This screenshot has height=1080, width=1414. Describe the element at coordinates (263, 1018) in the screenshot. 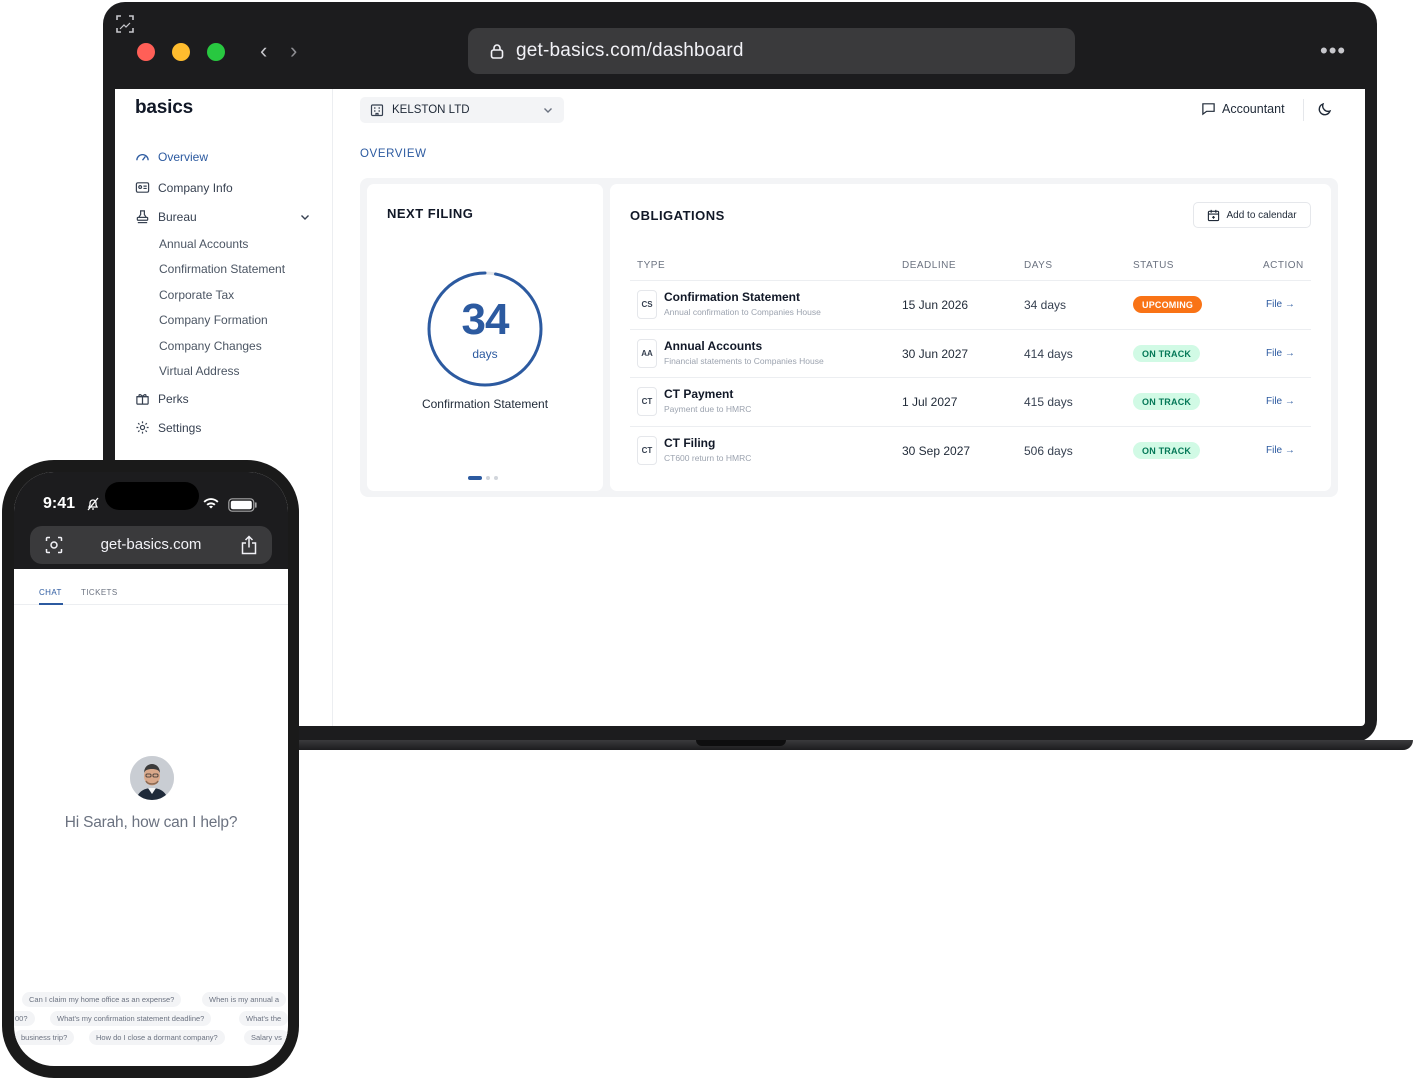

I see `suggestion-chip: What's the` at that location.